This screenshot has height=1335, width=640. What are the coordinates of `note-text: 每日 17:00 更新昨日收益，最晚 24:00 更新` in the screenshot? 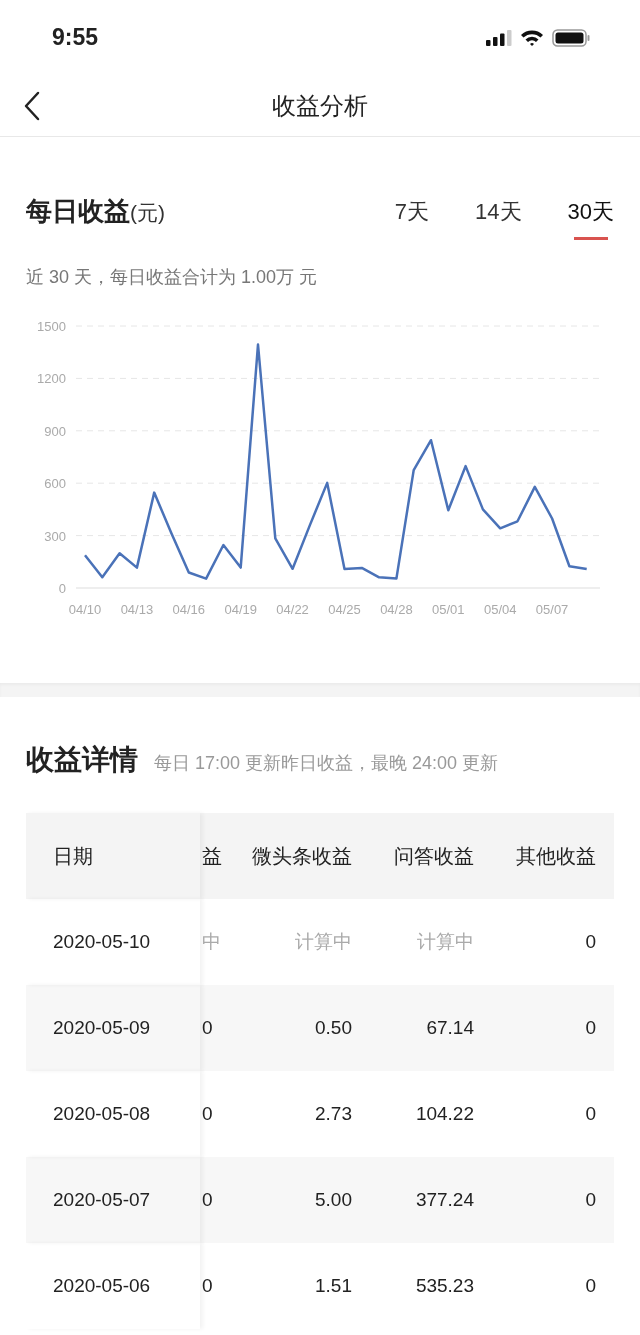 It's located at (326, 763).